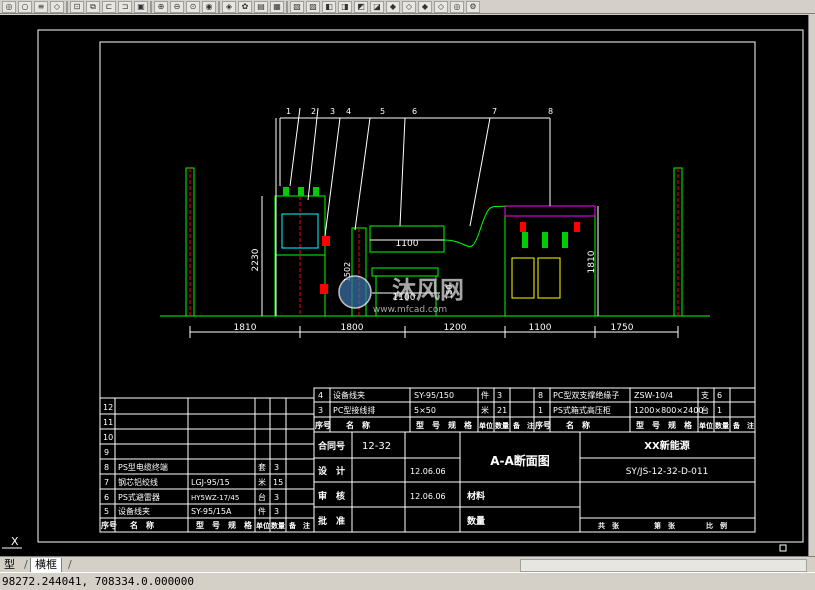 This screenshot has width=815, height=590. I want to click on cube-iso2-icon: ◇, so click(409, 6).